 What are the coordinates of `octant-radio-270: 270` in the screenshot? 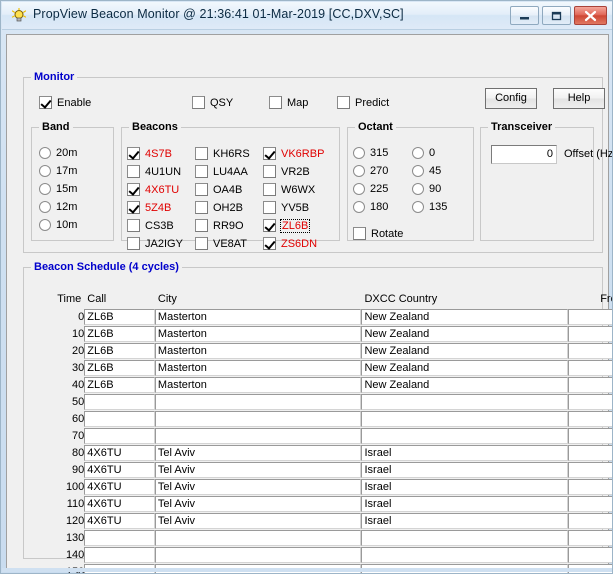 It's located at (370, 171).